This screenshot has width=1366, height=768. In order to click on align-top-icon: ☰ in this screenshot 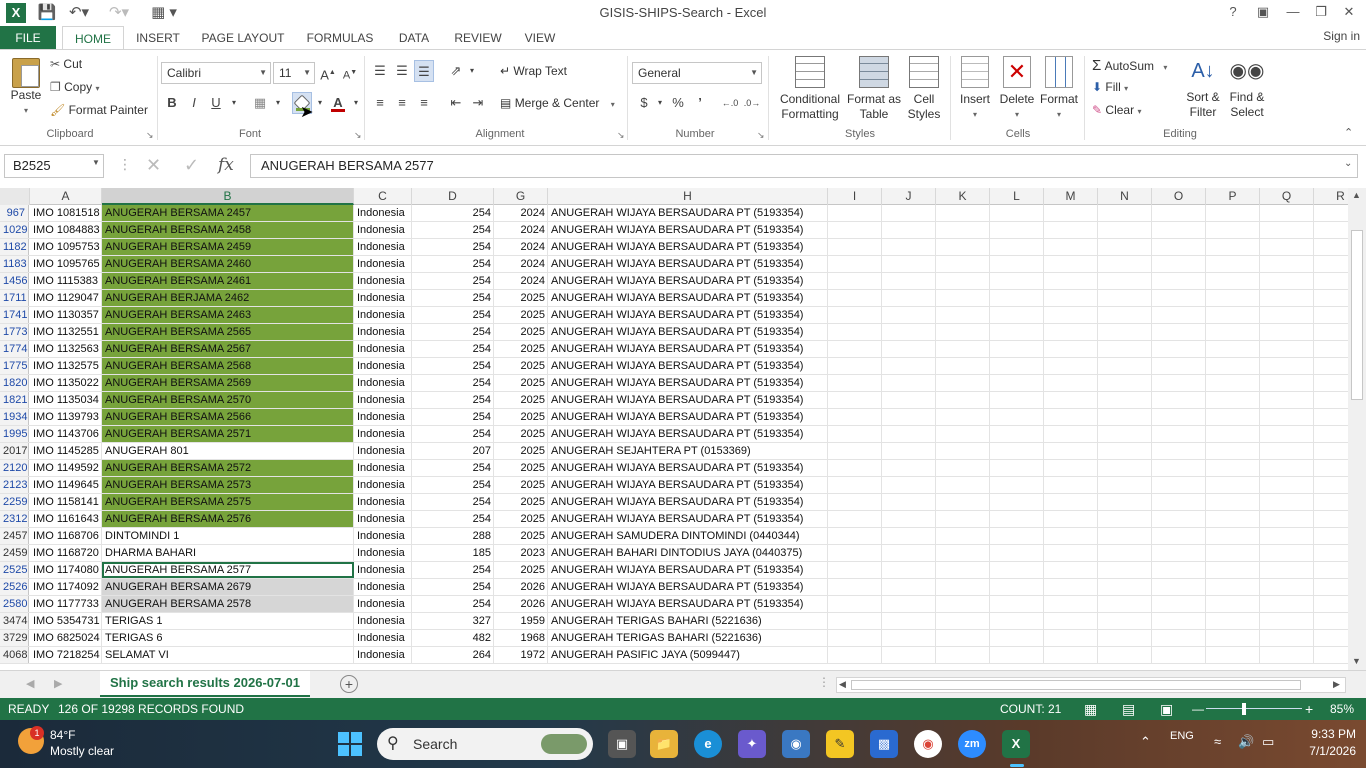, I will do `click(380, 71)`.